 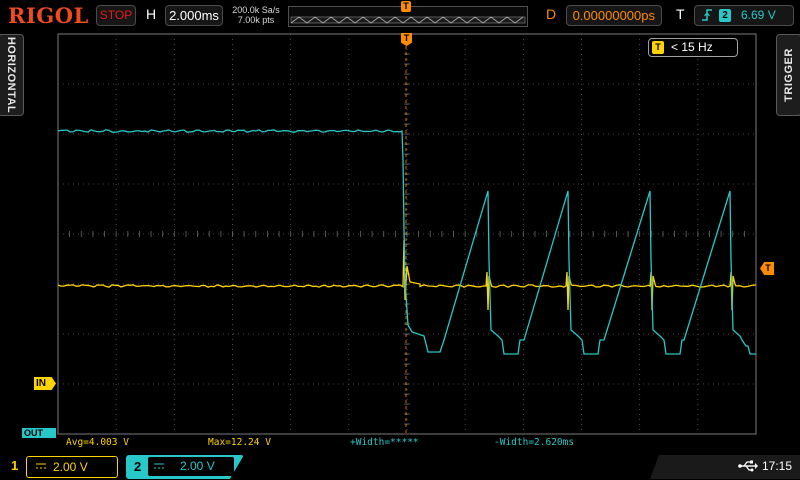 I want to click on usb-icon, so click(x=748, y=466).